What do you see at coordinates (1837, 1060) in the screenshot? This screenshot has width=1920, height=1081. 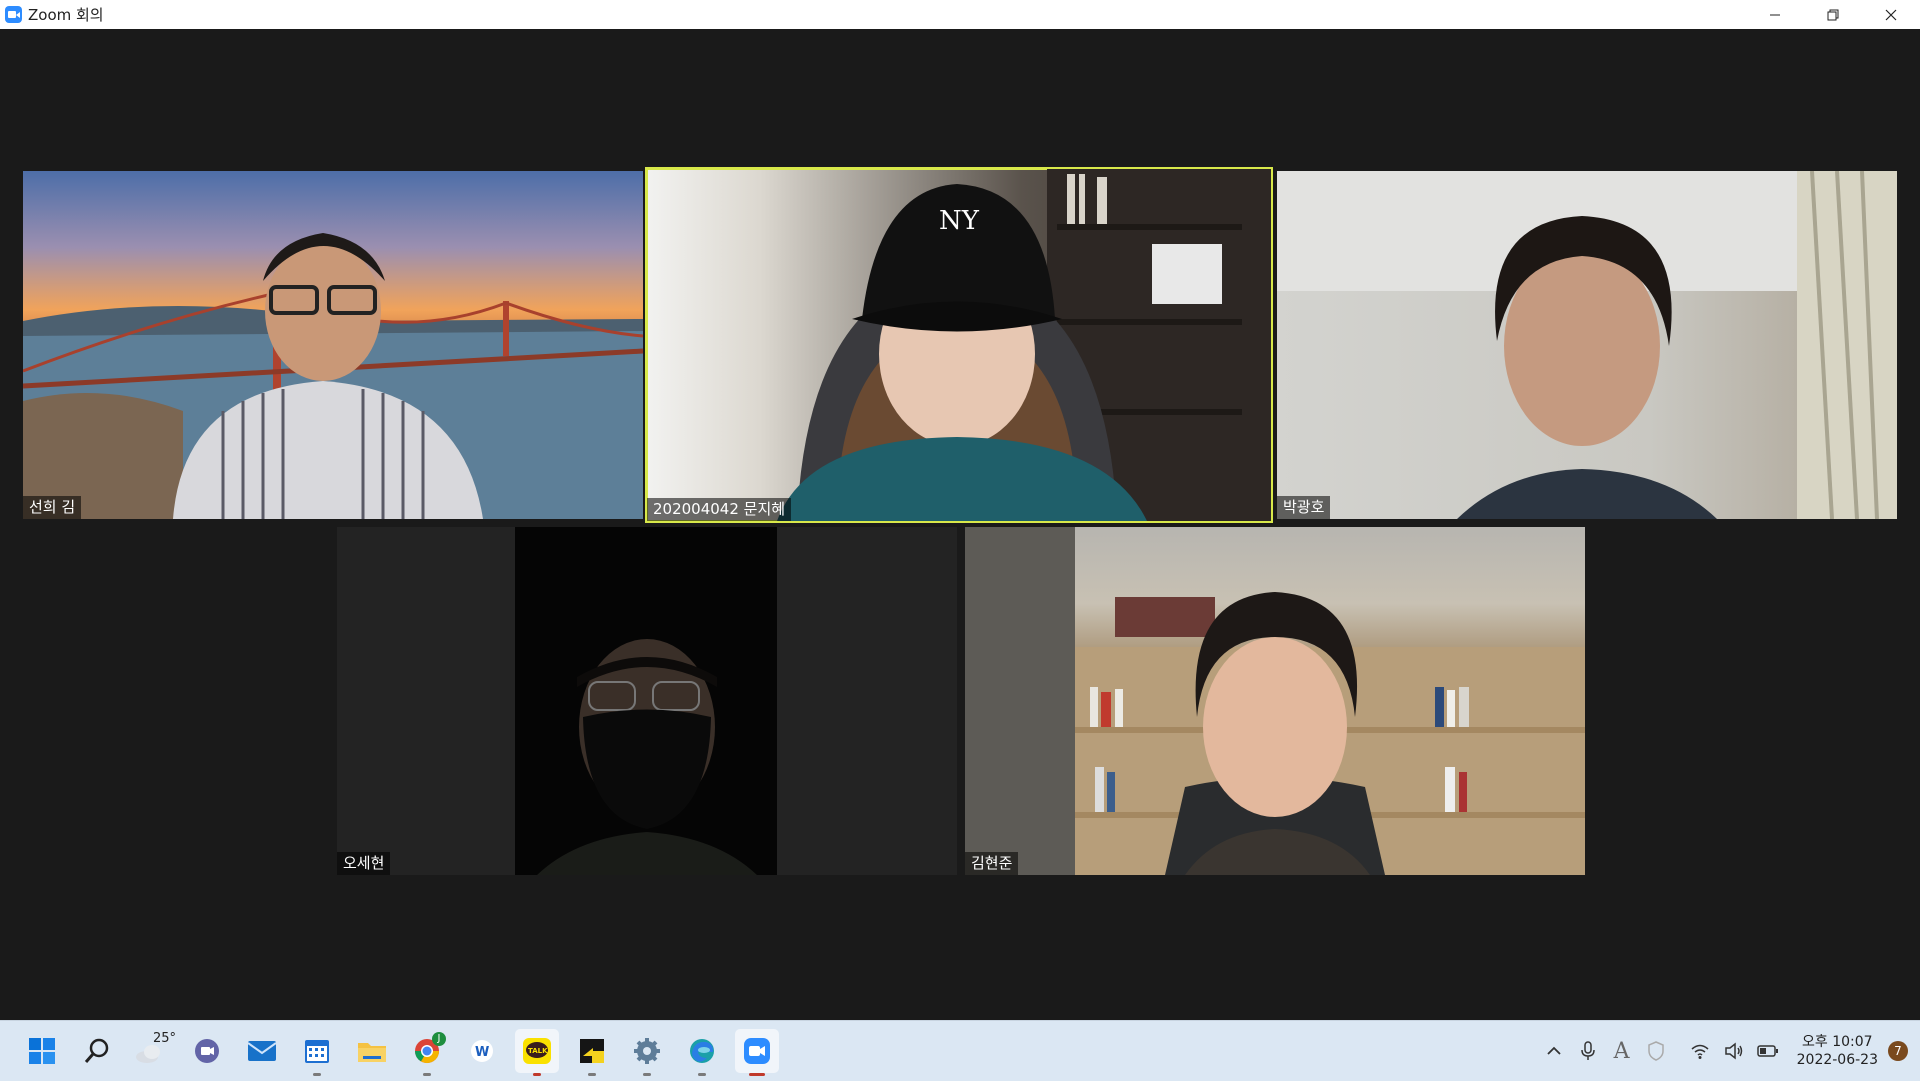 I see `clock-date: 2022-06-23` at bounding box center [1837, 1060].